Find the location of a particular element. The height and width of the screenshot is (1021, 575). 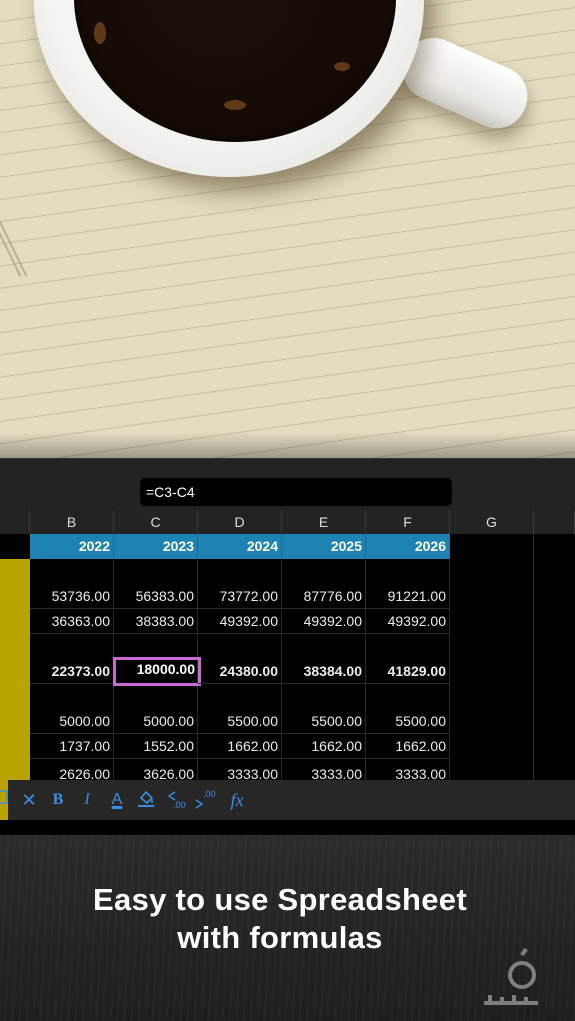

column-header-e: E is located at coordinates (324, 522).